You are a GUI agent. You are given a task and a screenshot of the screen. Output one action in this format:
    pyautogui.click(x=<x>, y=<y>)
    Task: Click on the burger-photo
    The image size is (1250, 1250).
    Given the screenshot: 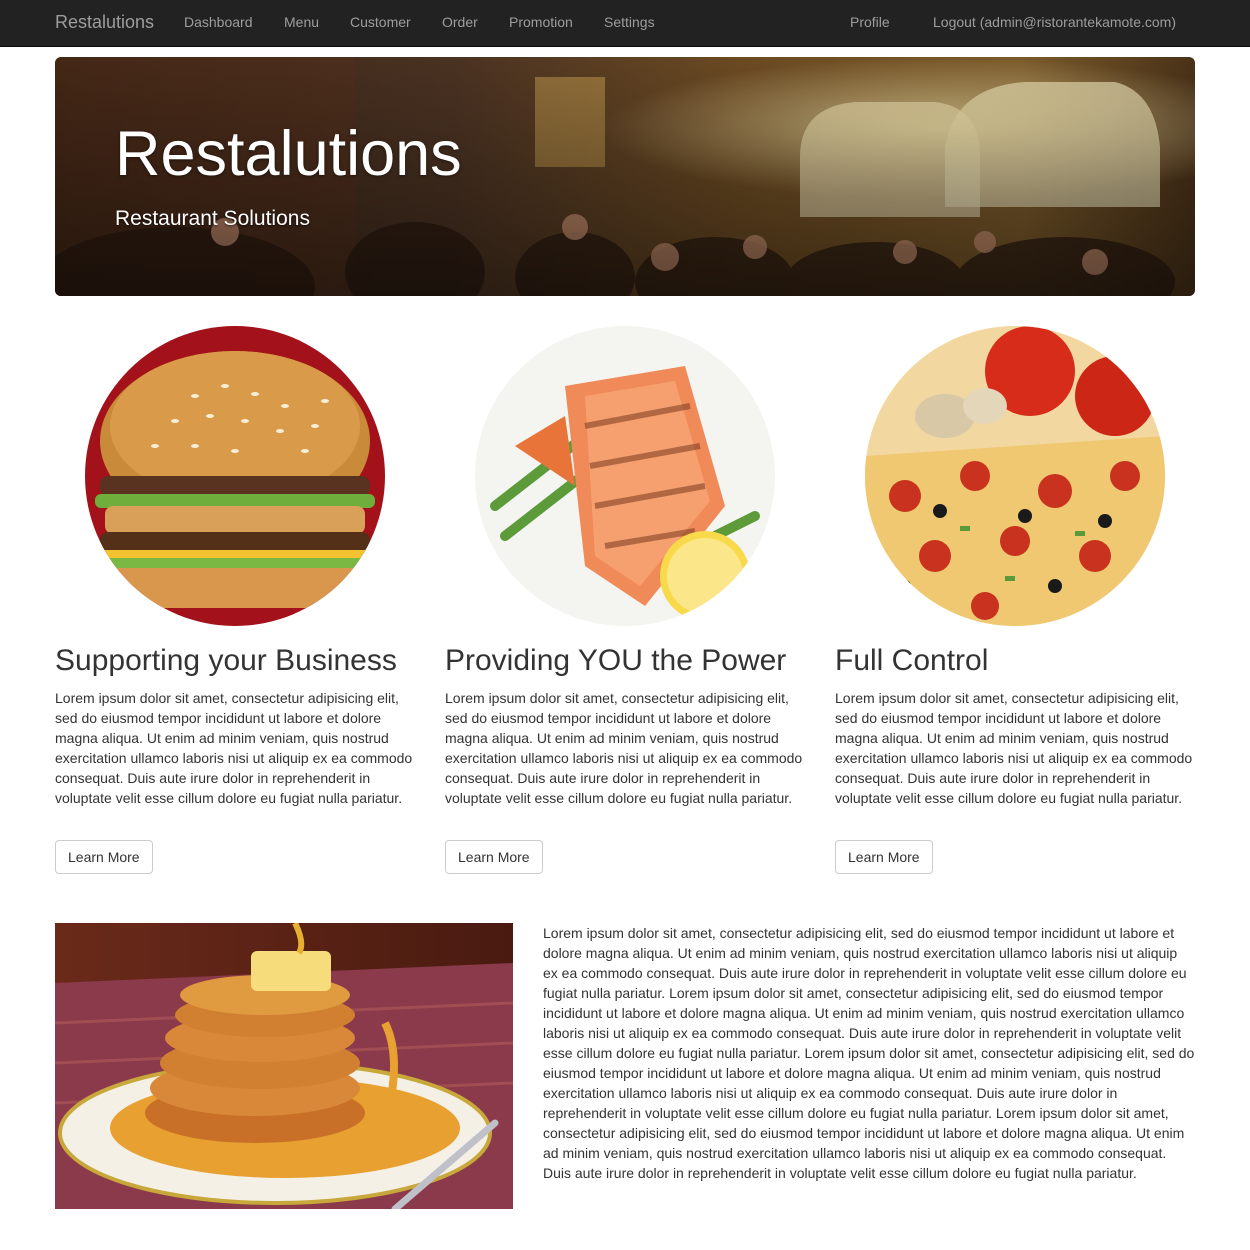 What is the action you would take?
    pyautogui.click(x=235, y=476)
    